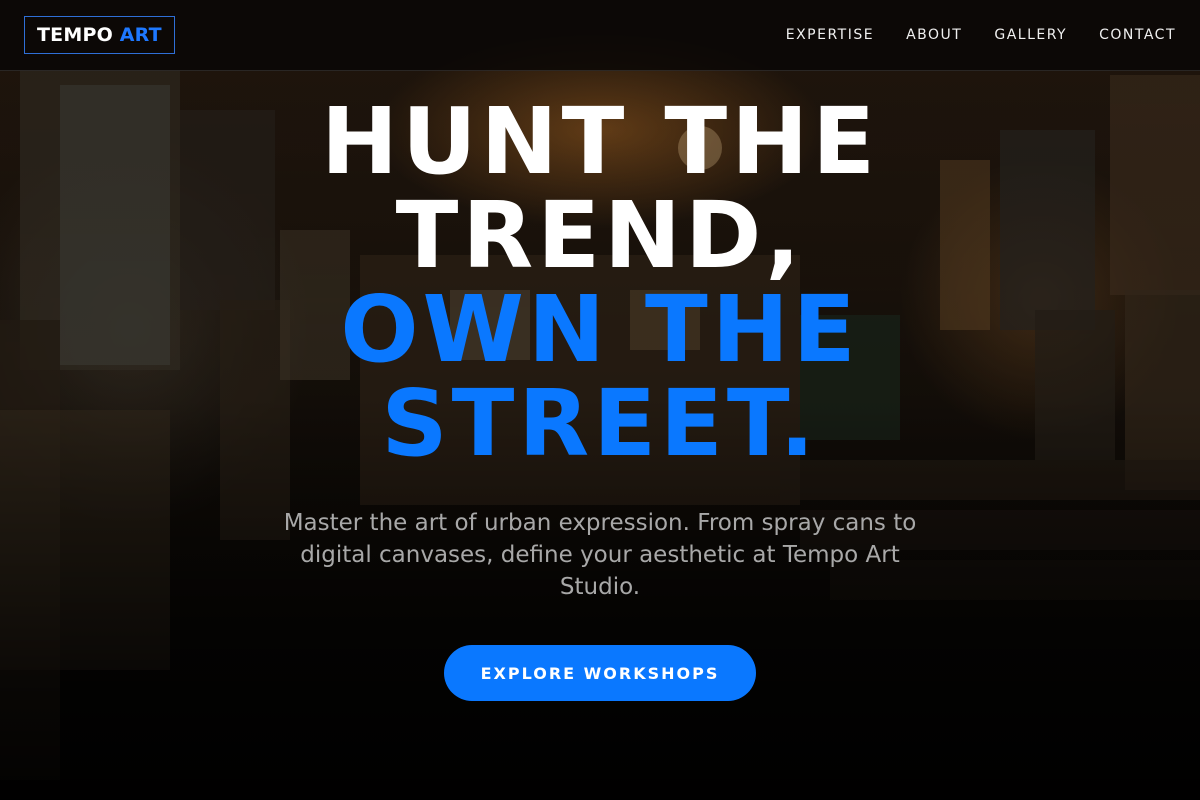 The image size is (1200, 800). Describe the element at coordinates (830, 35) in the screenshot. I see `nav-link-expertise: EXPERTISE` at that location.